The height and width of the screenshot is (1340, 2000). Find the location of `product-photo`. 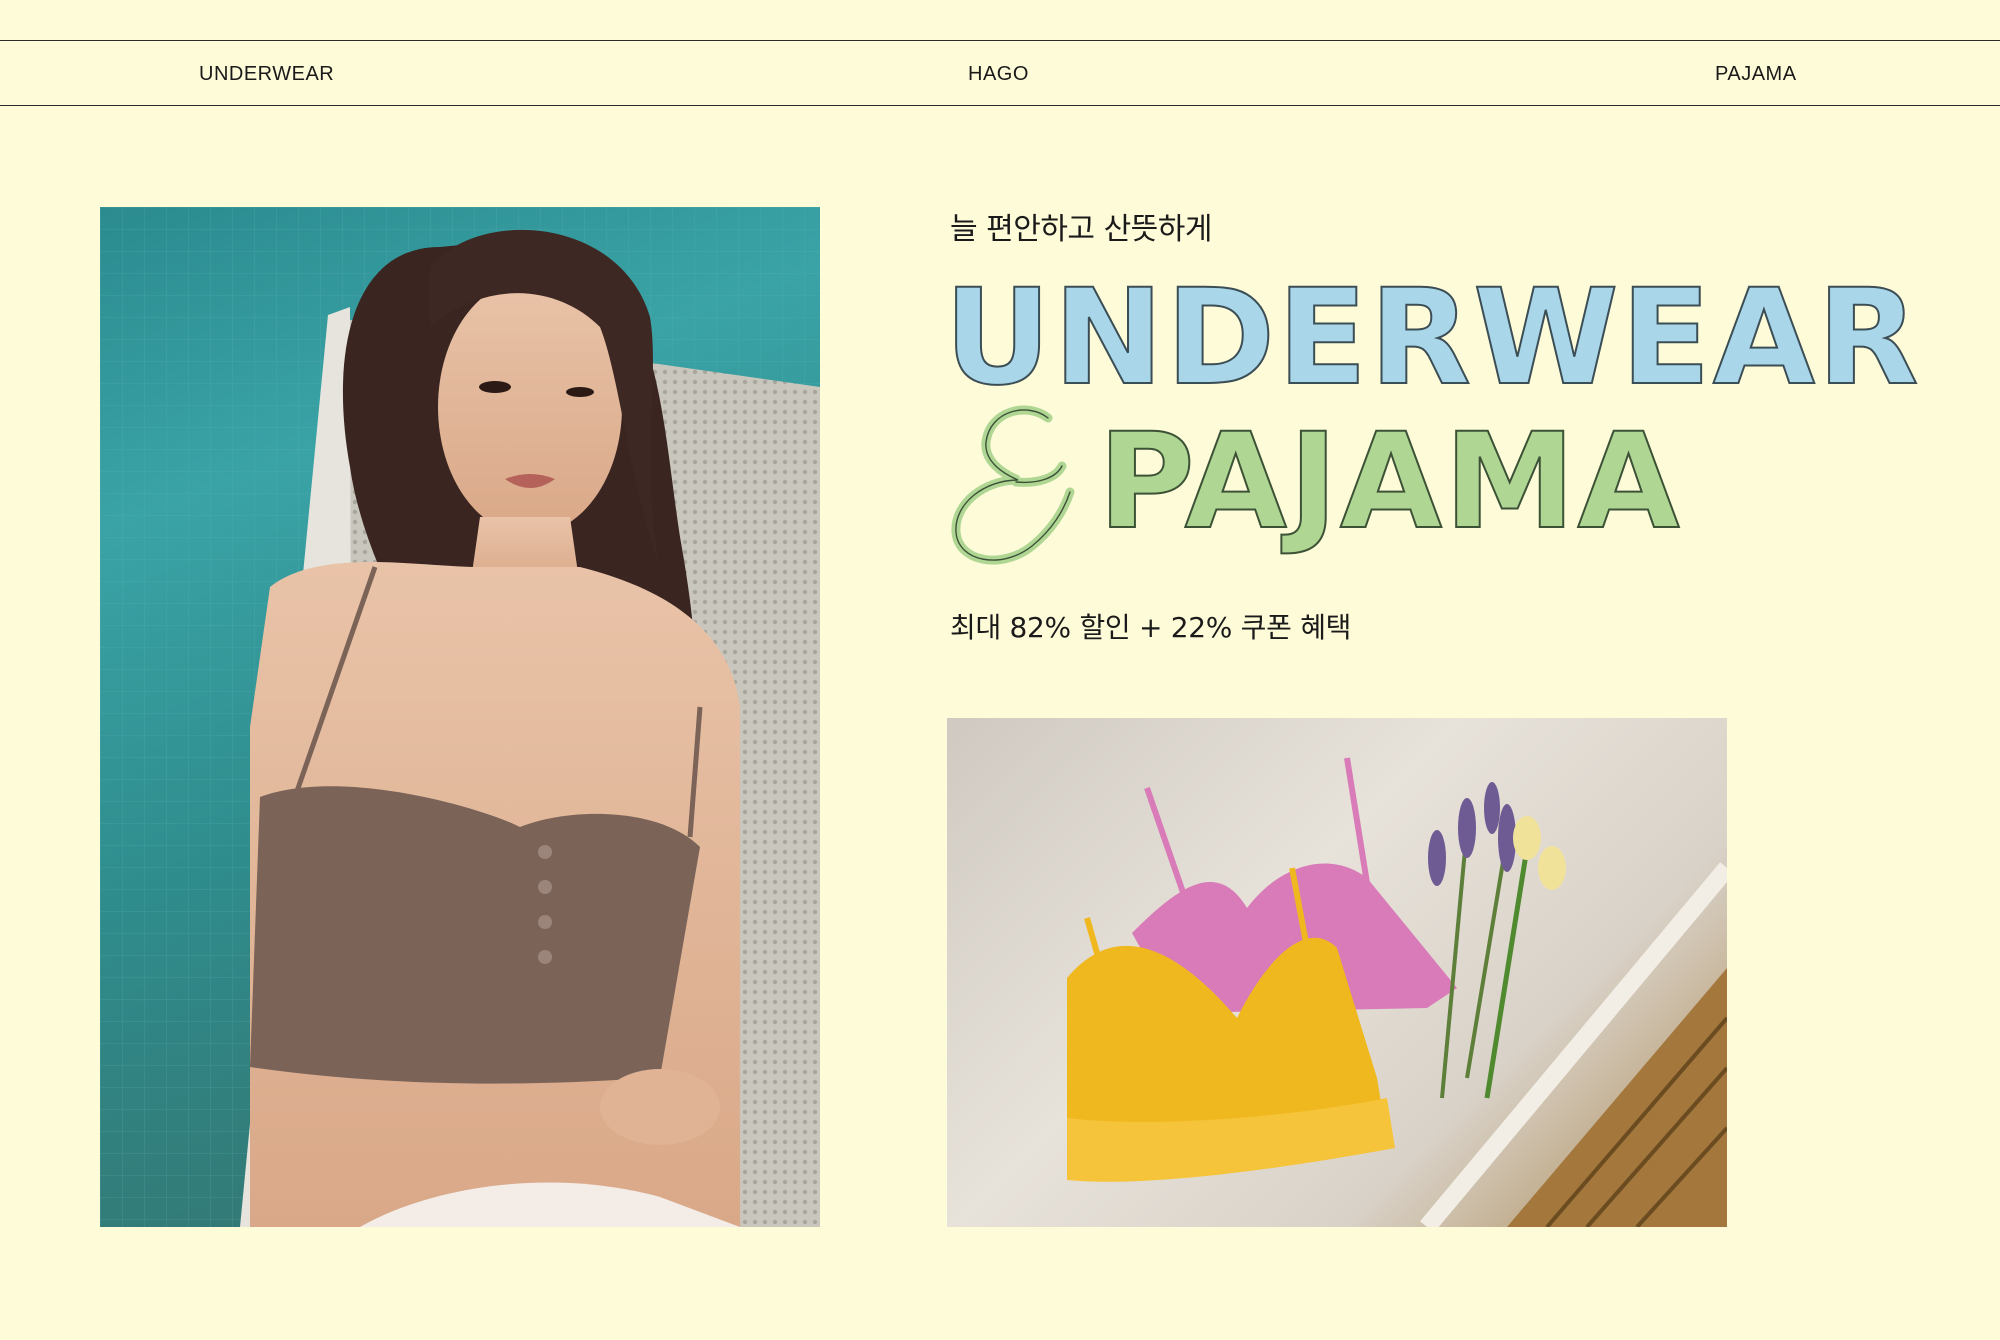

product-photo is located at coordinates (1337, 972).